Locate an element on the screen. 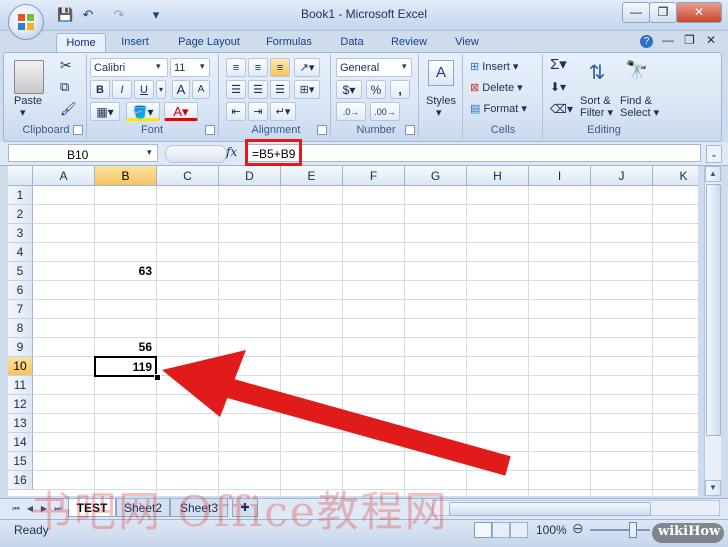  scroll-down-icon: ▼ is located at coordinates (713, 488).